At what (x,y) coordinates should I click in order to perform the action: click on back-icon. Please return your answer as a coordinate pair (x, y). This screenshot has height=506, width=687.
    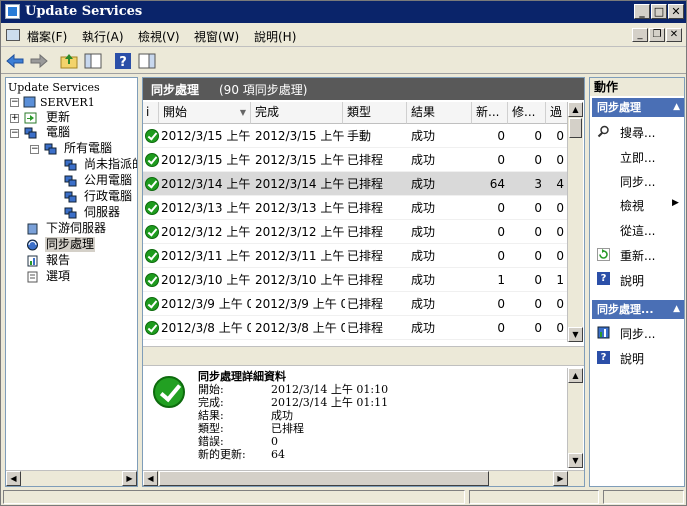
    Looking at the image, I should click on (15, 61).